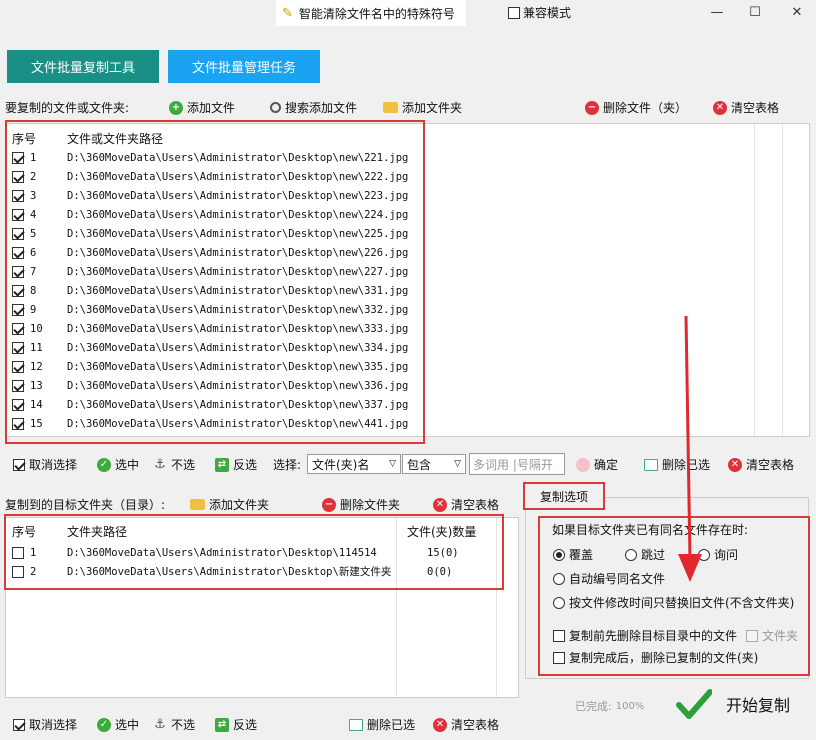 Image resolution: width=816 pixels, height=740 pixels. Describe the element at coordinates (236, 724) in the screenshot. I see `tgt-invert-button: ⇄ 反选` at that location.